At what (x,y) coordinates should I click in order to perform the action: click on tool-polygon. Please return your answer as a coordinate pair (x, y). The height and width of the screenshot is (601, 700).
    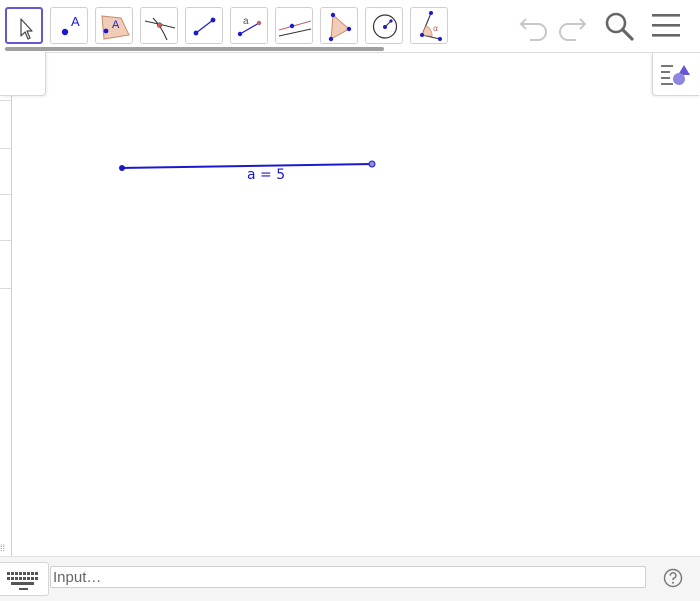
    Looking at the image, I should click on (339, 25).